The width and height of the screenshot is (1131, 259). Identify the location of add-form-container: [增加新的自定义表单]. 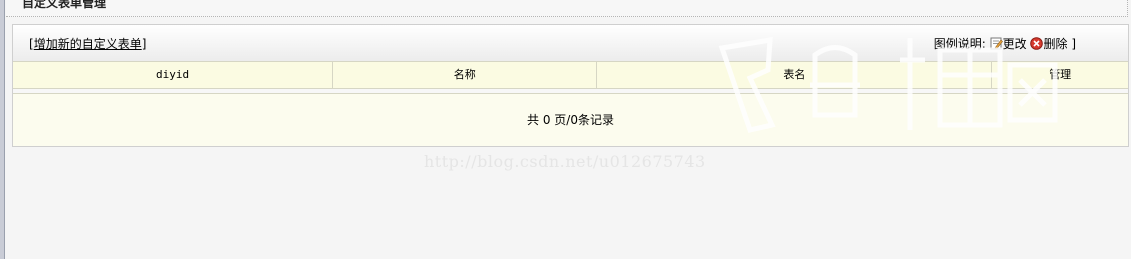
(87, 43).